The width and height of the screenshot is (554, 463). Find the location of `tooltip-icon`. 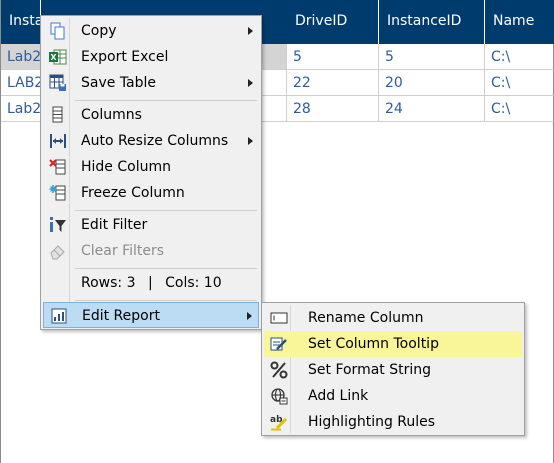

tooltip-icon is located at coordinates (279, 344).